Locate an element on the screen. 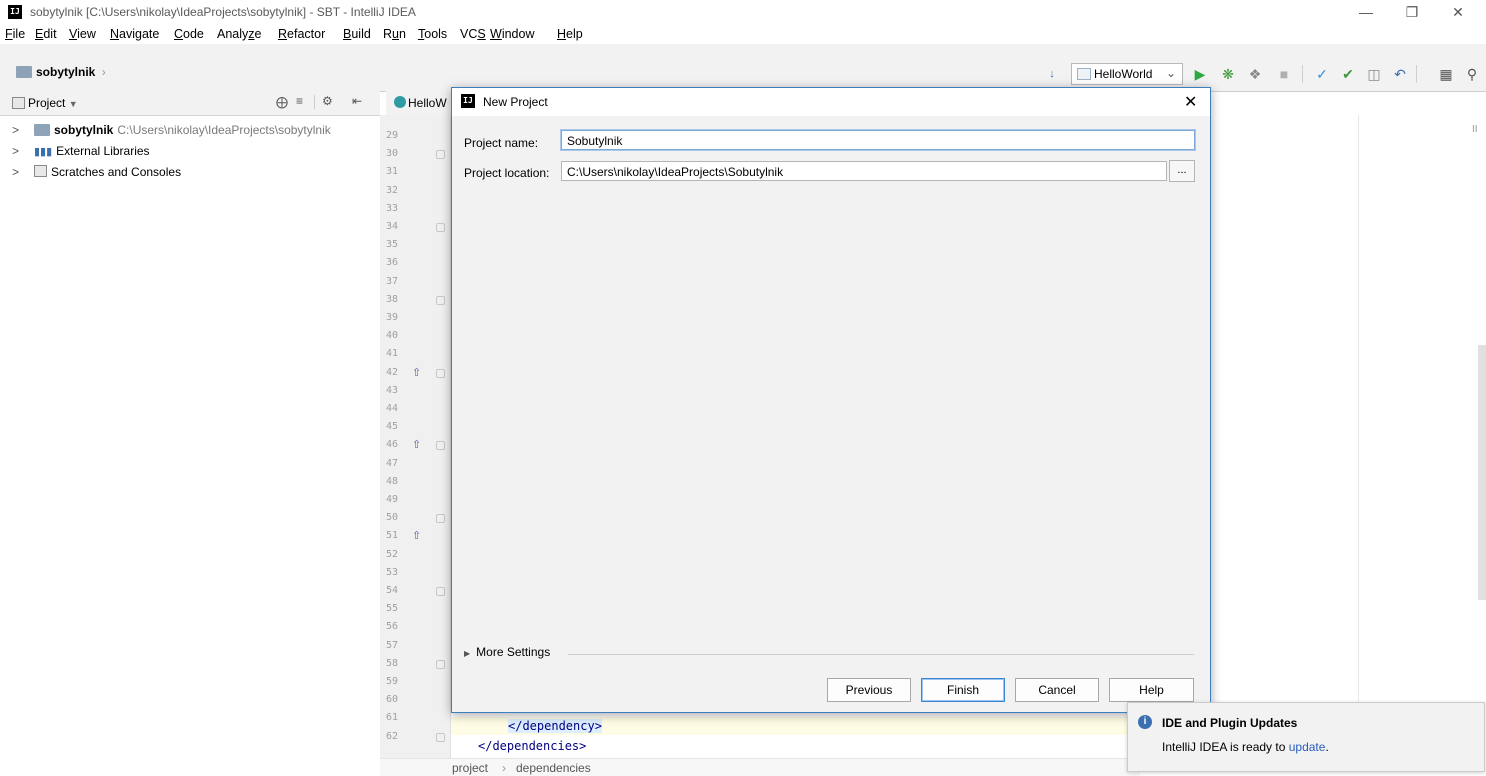 This screenshot has height=776, width=1486. menu-item: Window is located at coordinates (512, 34).